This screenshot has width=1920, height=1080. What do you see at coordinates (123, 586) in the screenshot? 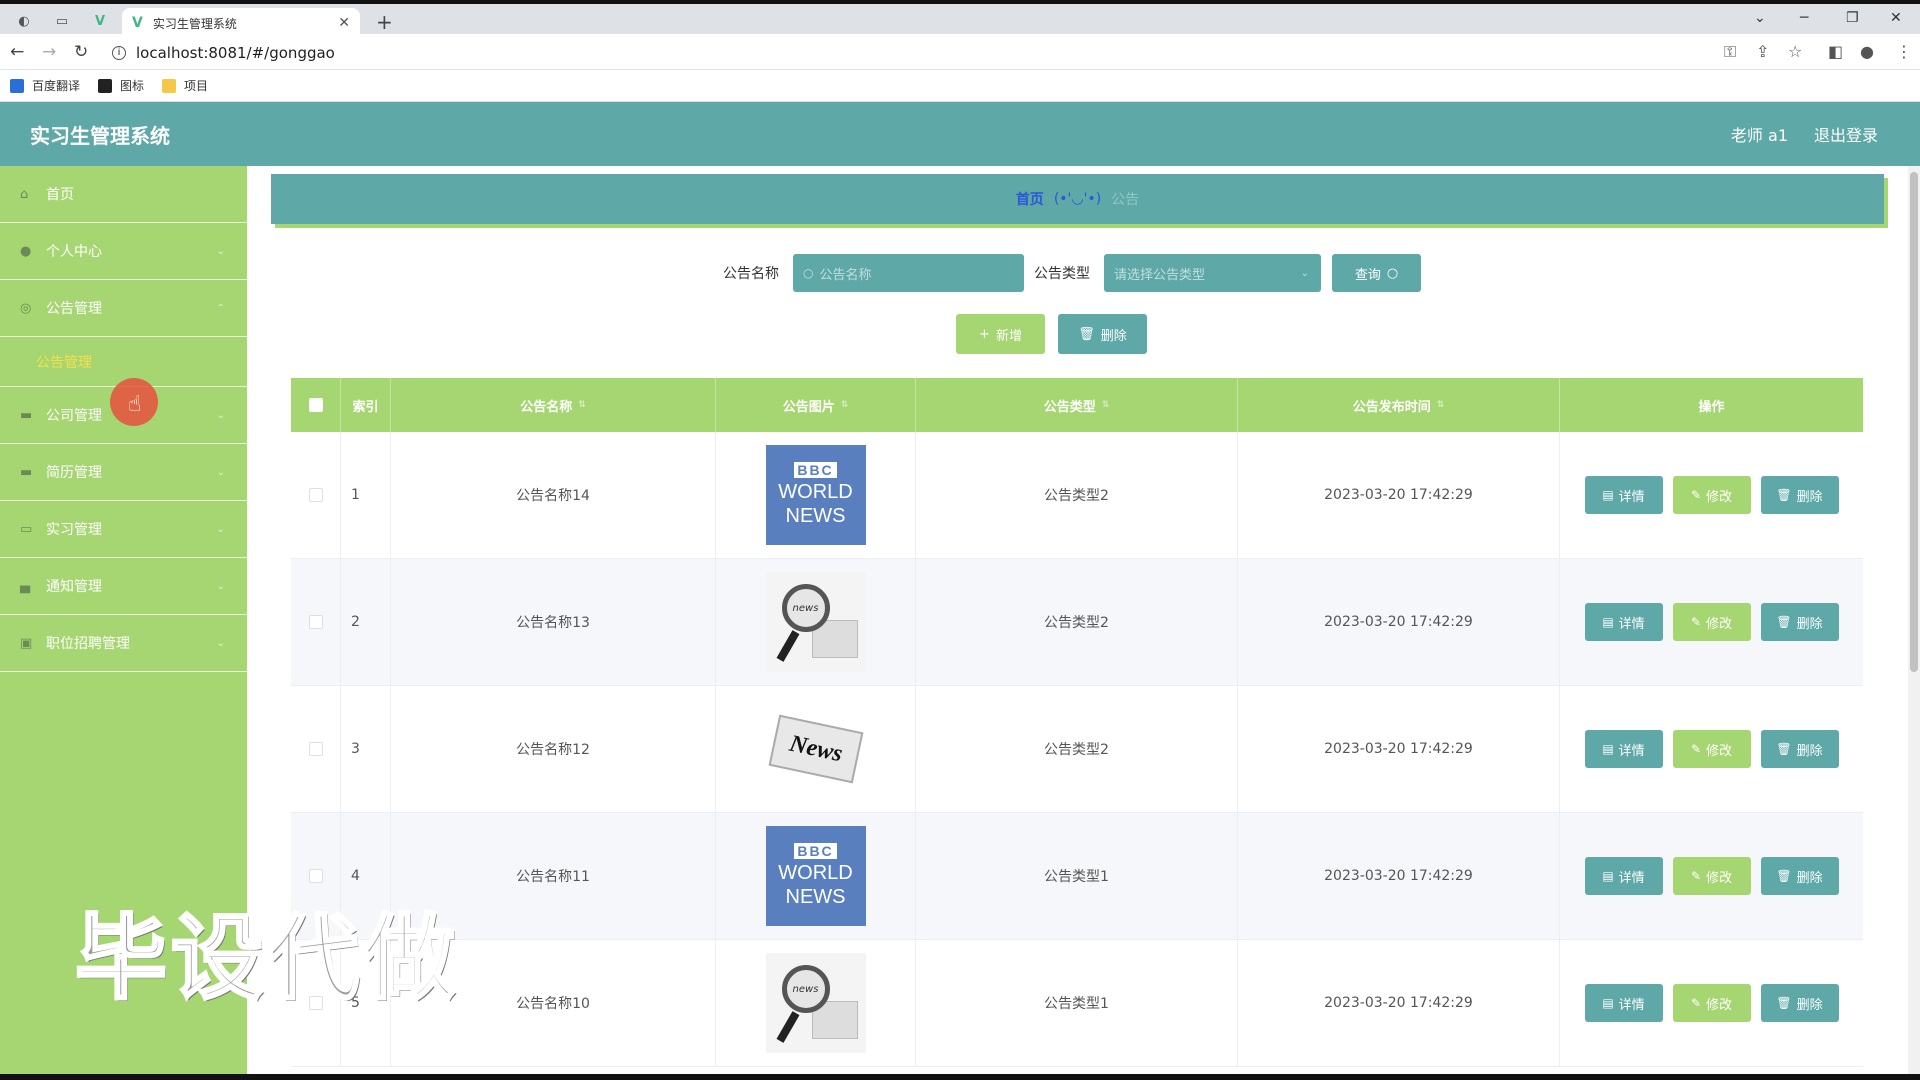
I see `sidebar-item-notification: ▄ 通知管理 ⌄` at bounding box center [123, 586].